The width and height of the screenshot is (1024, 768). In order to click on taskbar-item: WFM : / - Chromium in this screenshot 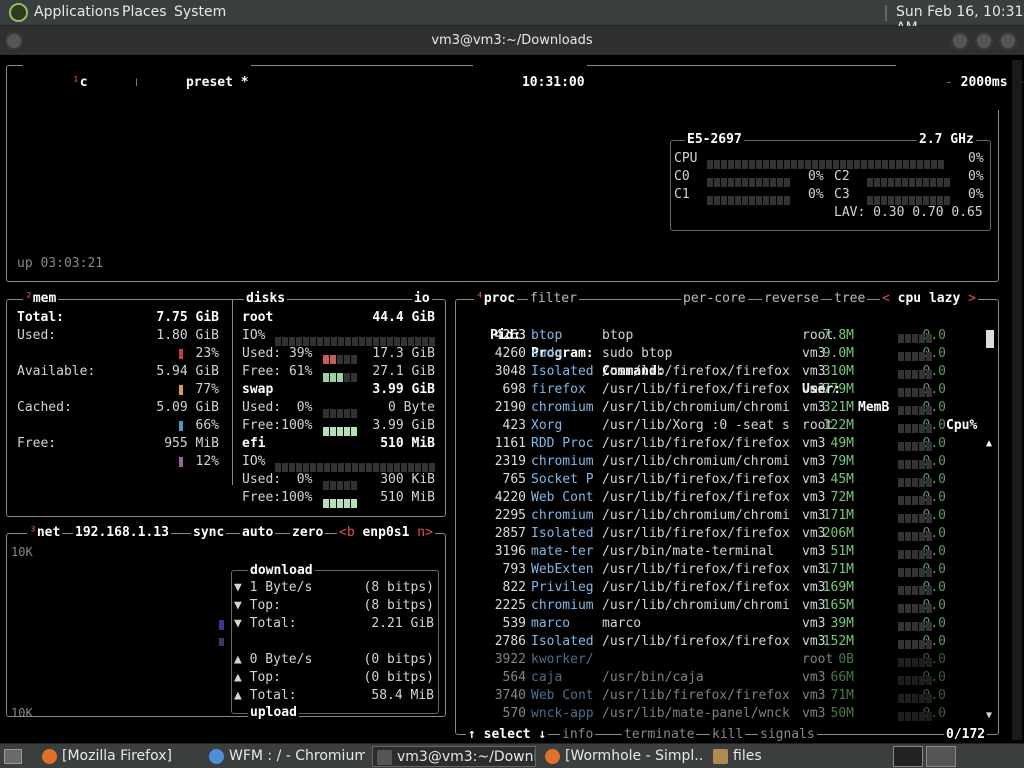, I will do `click(285, 756)`.